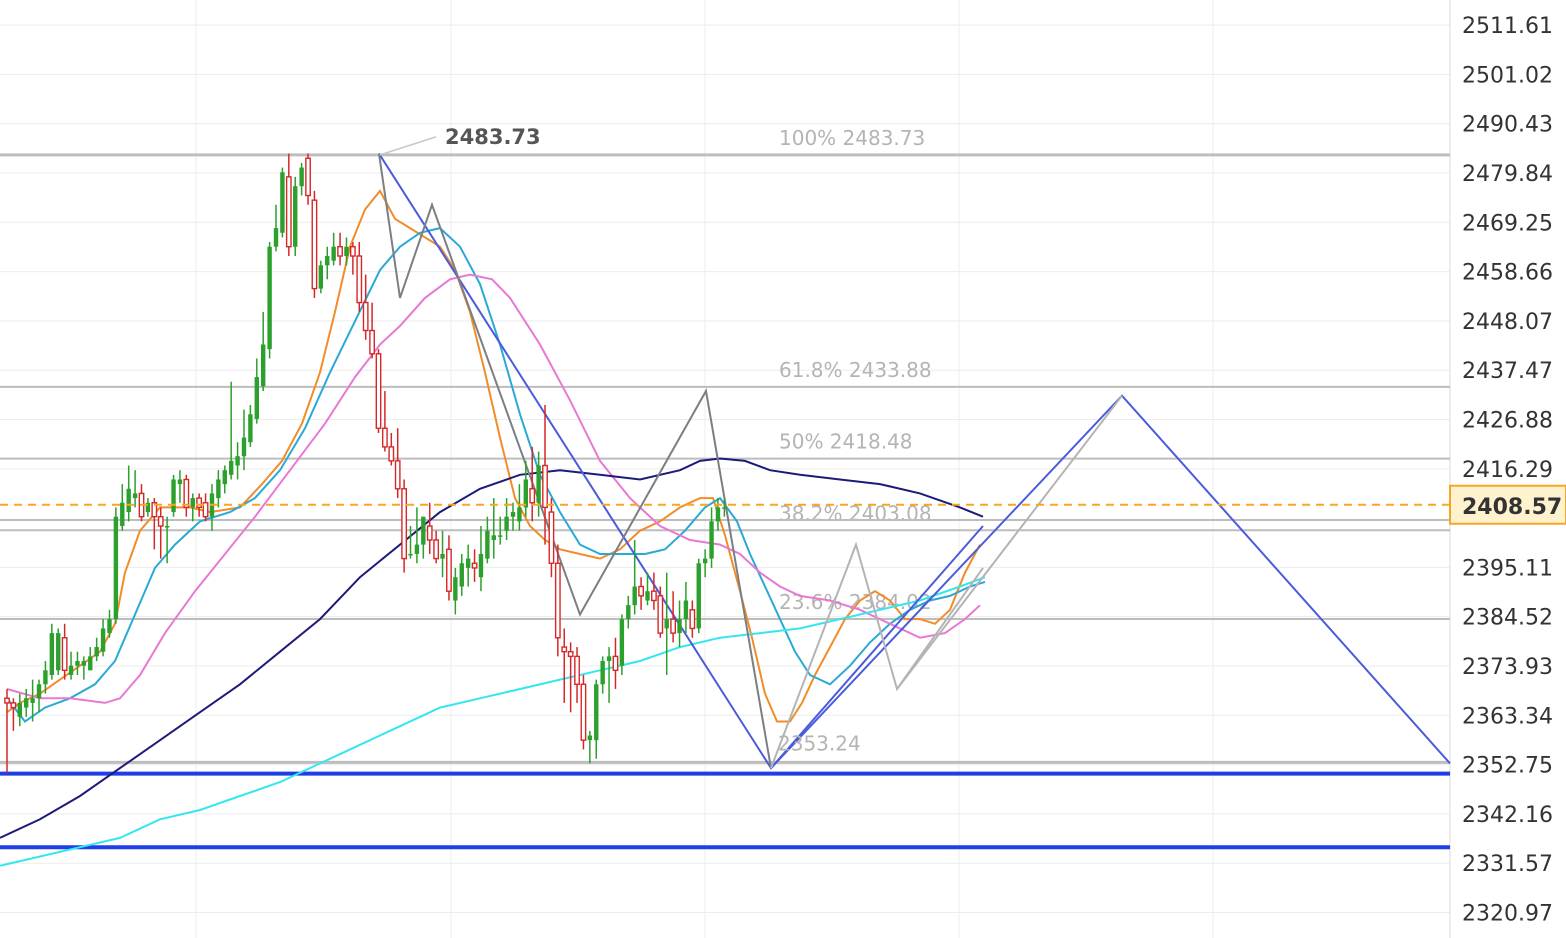  I want to click on y-tick-label: 2352.75, so click(1507, 766).